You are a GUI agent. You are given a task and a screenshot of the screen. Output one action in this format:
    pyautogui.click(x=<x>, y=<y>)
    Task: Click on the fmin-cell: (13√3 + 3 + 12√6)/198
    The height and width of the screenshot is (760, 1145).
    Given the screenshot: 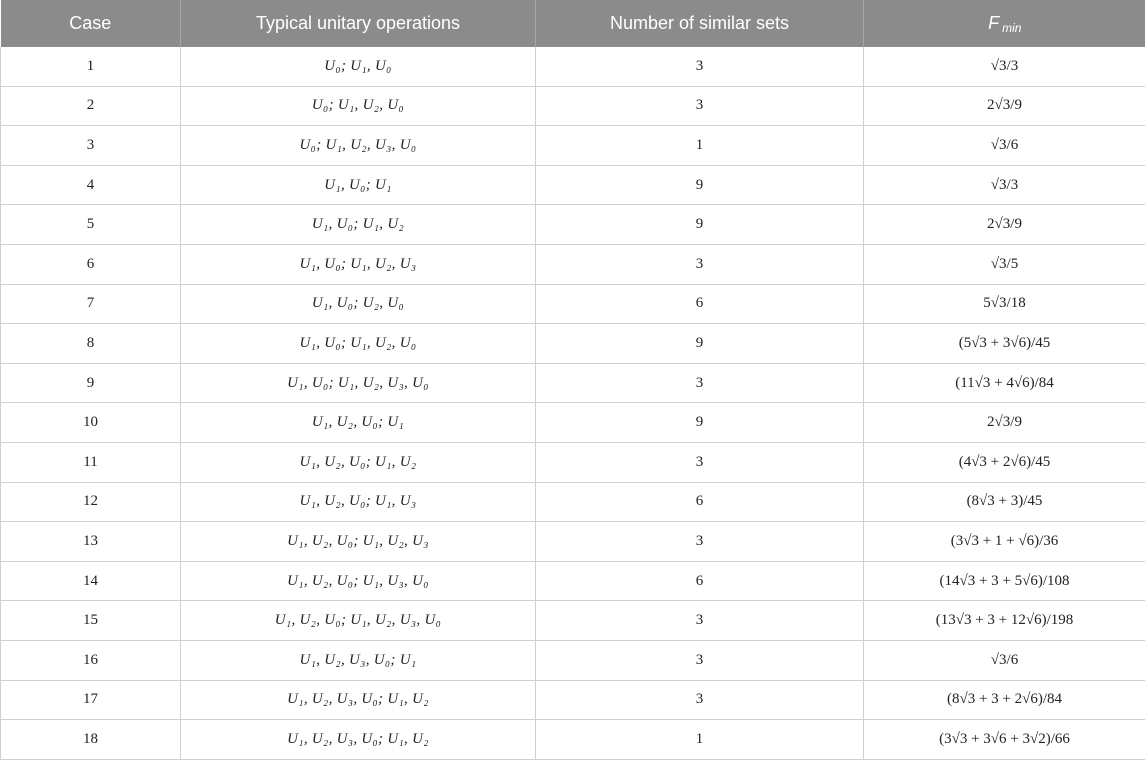 What is the action you would take?
    pyautogui.click(x=1004, y=621)
    